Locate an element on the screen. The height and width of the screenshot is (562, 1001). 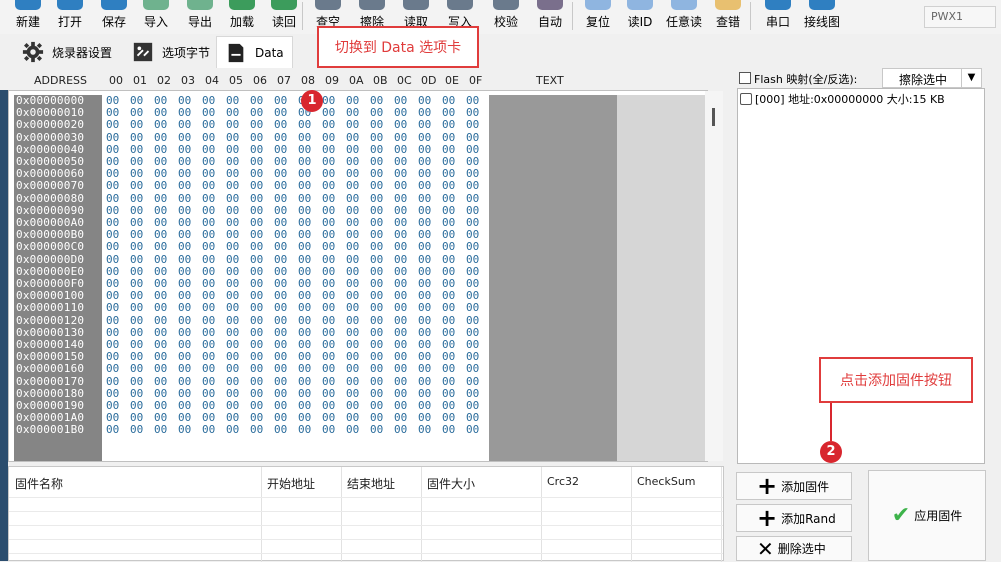
toolbar-button-open-folder: 打开 is located at coordinates (70, 16).